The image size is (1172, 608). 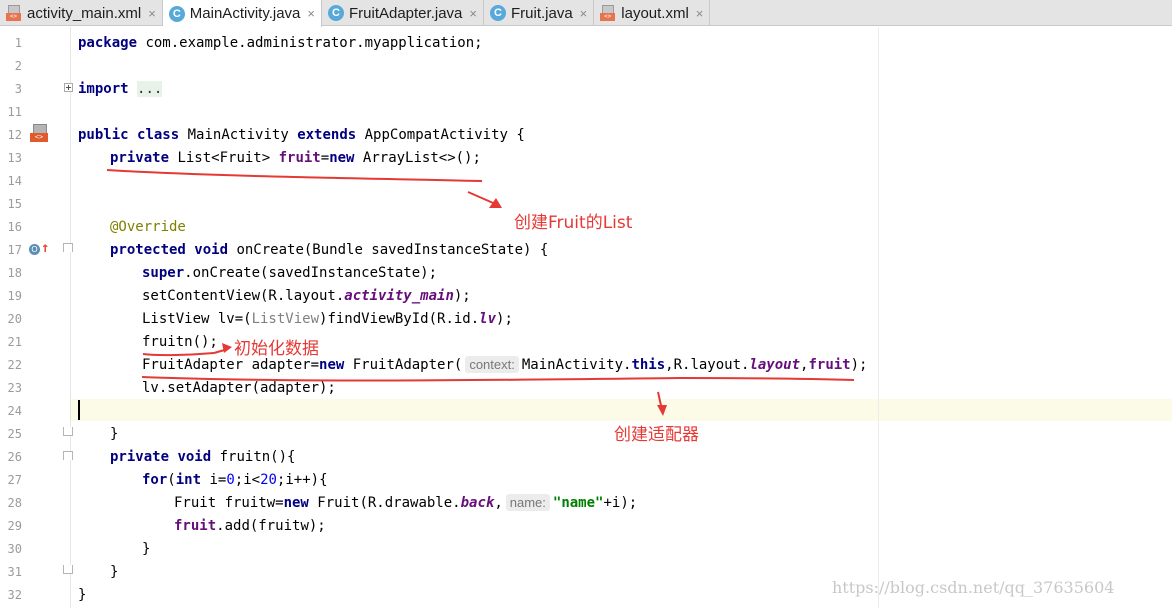 I want to click on tab-layout-xml: <> layout.xml ×, so click(x=652, y=13).